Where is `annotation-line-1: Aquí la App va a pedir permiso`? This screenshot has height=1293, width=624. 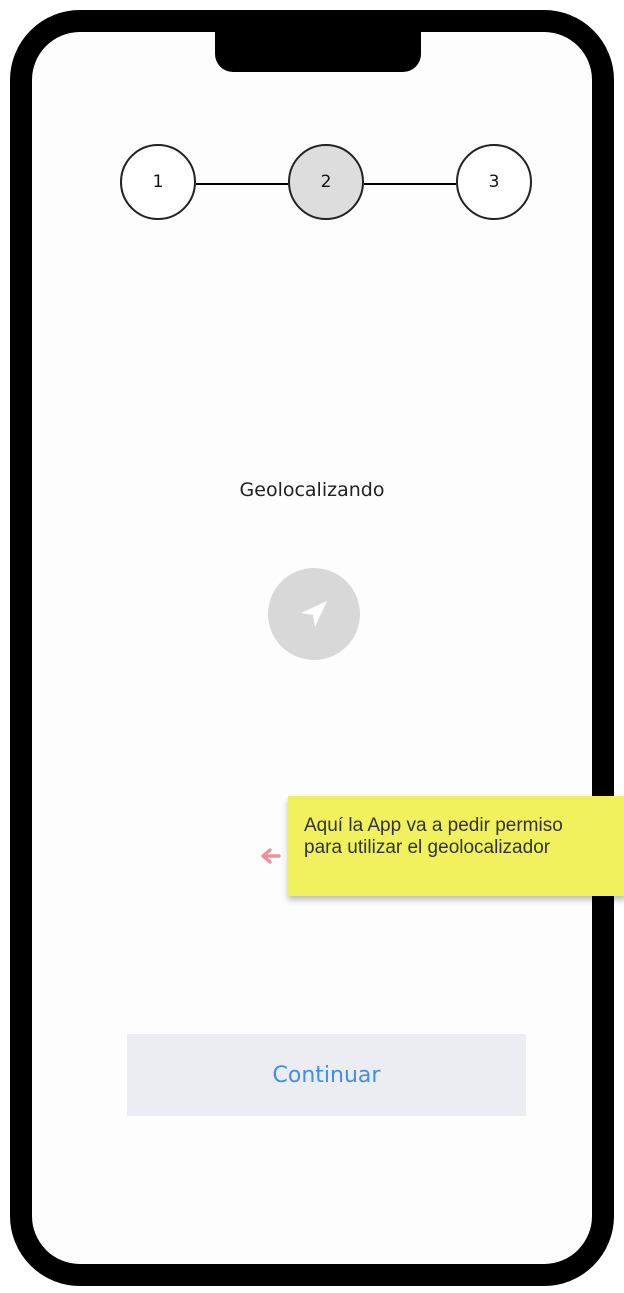 annotation-line-1: Aquí la App va a pedir permiso is located at coordinates (433, 825).